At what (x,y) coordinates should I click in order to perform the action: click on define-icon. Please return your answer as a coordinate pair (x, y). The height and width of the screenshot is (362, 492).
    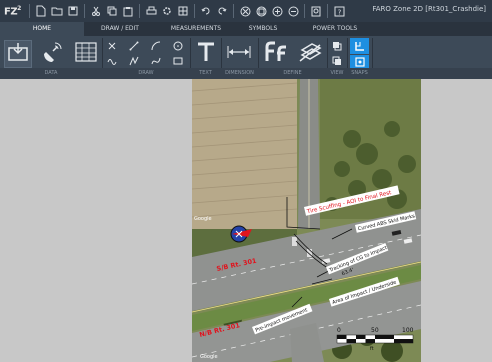
    Looking at the image, I should click on (276, 54).